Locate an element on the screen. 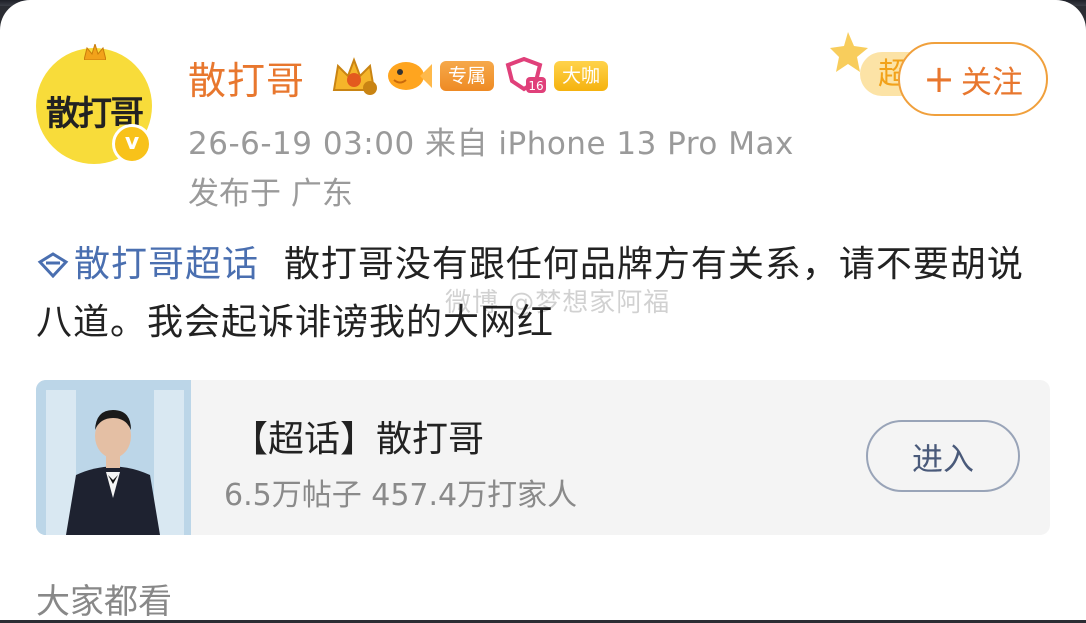  follow-label: 关注 is located at coordinates (991, 82).